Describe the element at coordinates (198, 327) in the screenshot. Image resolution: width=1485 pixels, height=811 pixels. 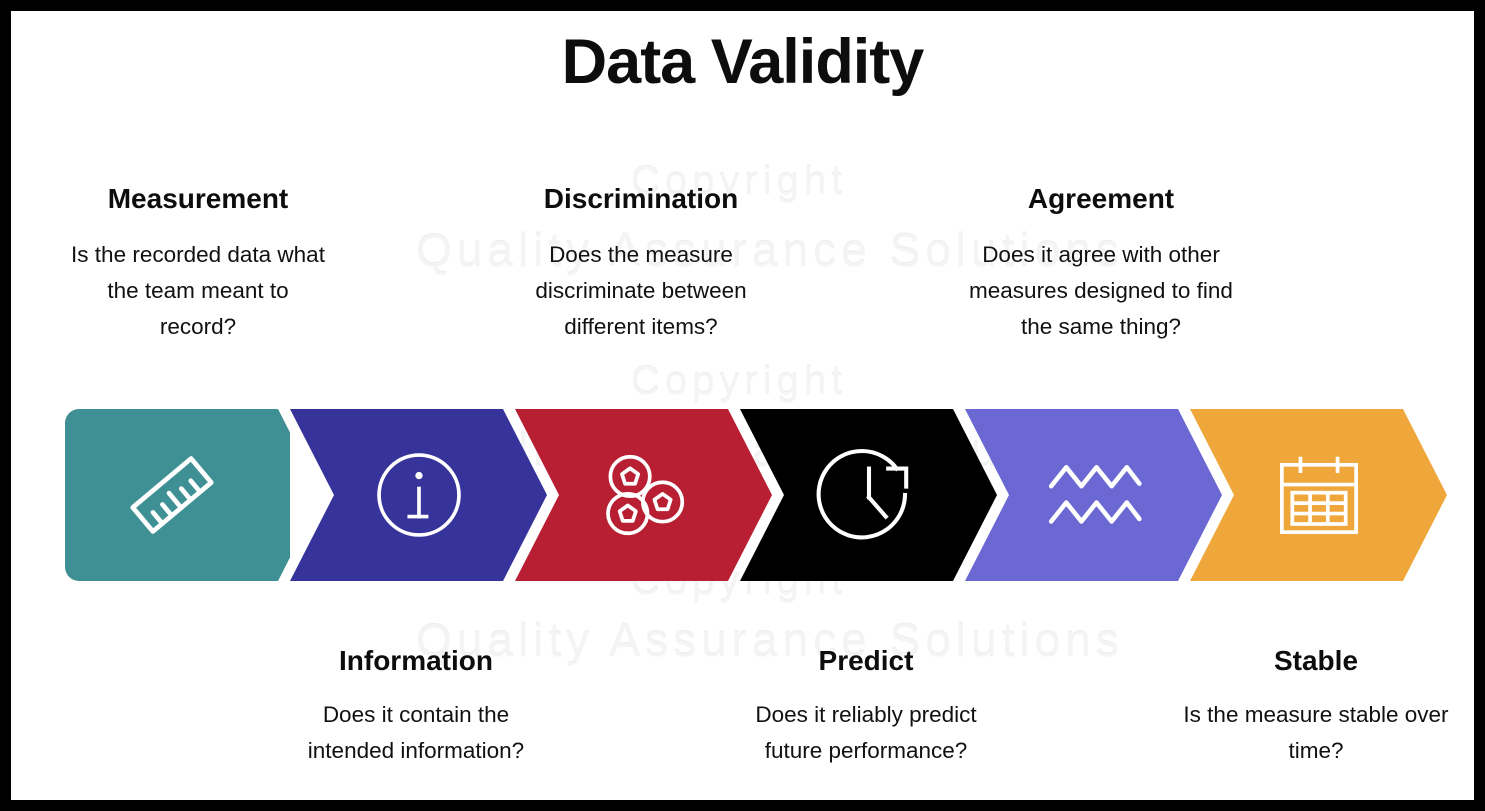
I see `callout-line: record?` at that location.